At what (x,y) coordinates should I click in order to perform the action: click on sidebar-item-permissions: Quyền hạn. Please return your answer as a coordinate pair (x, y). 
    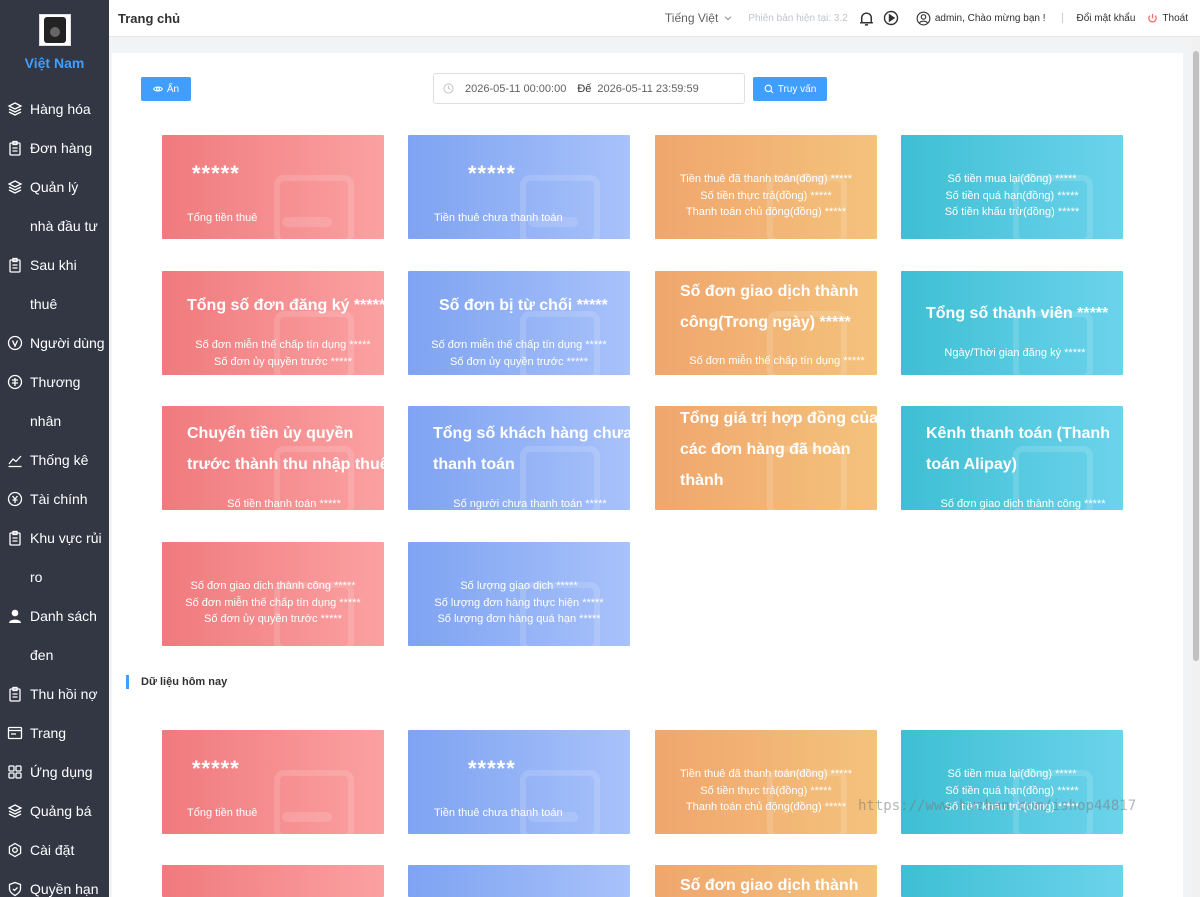
    Looking at the image, I should click on (54, 883).